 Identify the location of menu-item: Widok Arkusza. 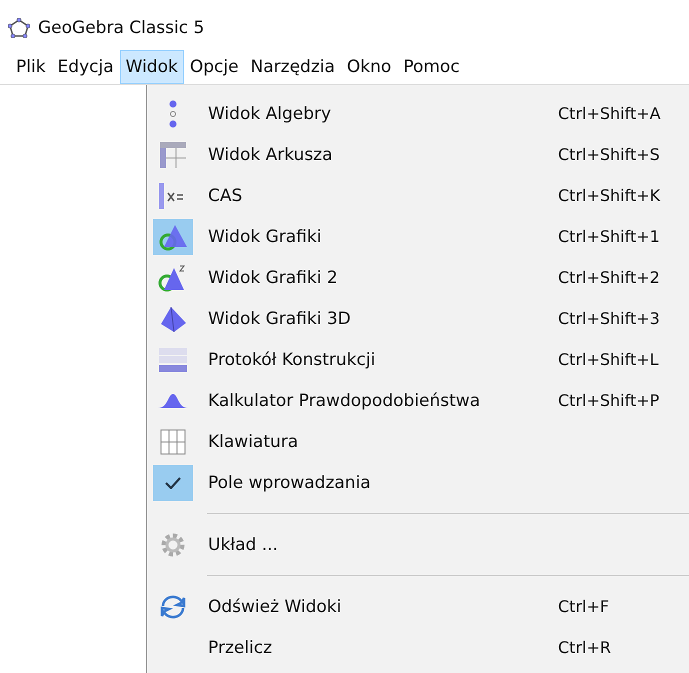
(383, 154).